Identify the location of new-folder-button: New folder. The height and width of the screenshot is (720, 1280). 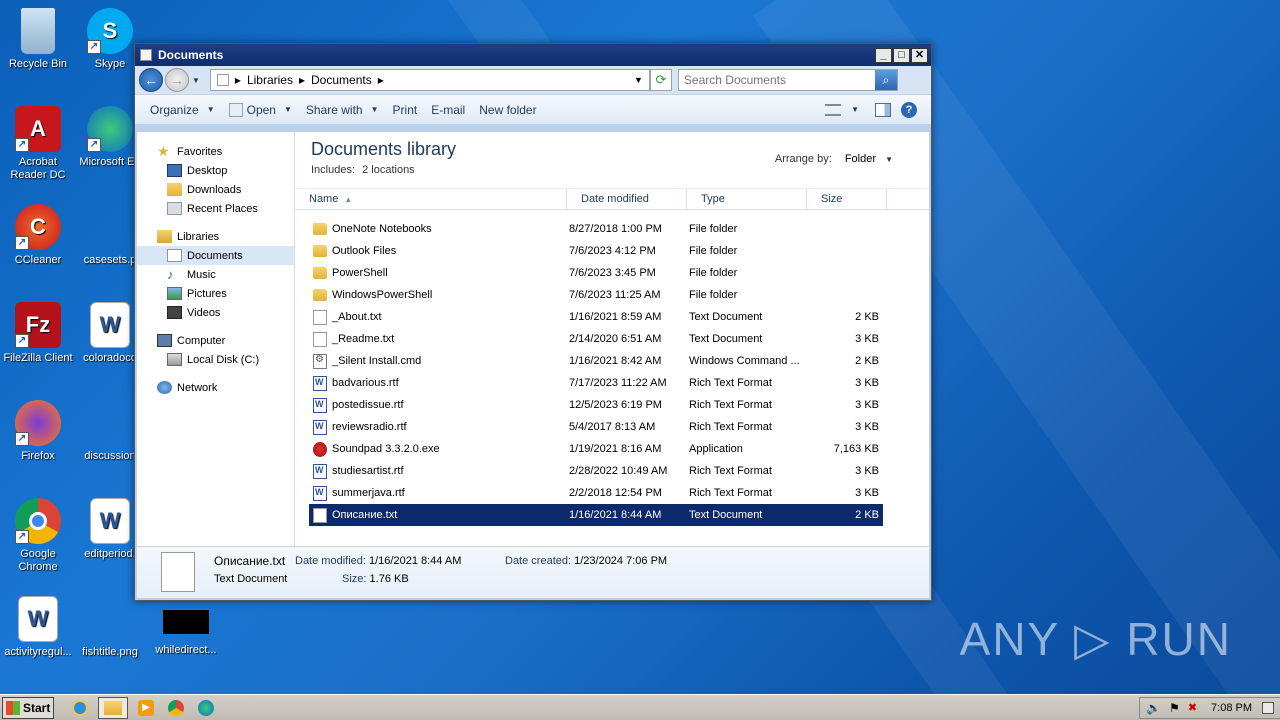
(507, 110).